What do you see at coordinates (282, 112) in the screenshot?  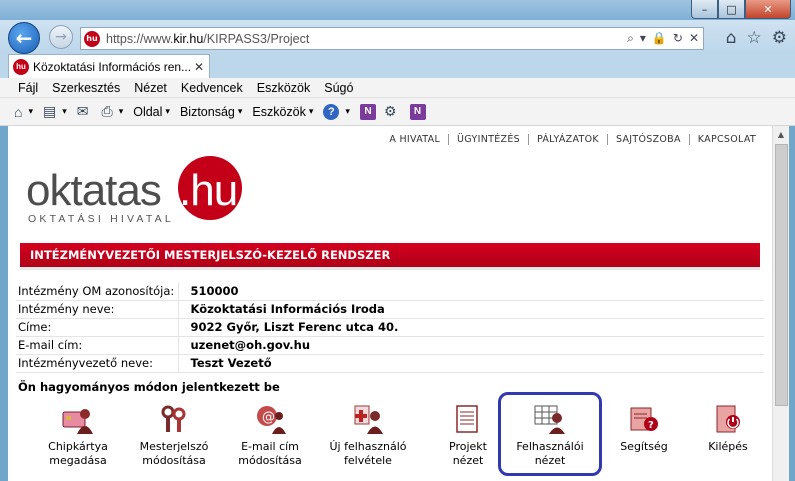 I see `tools-menu-button: Eszközök ▾` at bounding box center [282, 112].